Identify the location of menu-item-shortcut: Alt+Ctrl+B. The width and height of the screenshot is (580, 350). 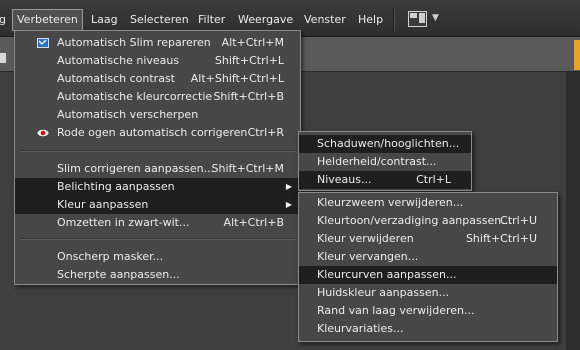
(253, 222).